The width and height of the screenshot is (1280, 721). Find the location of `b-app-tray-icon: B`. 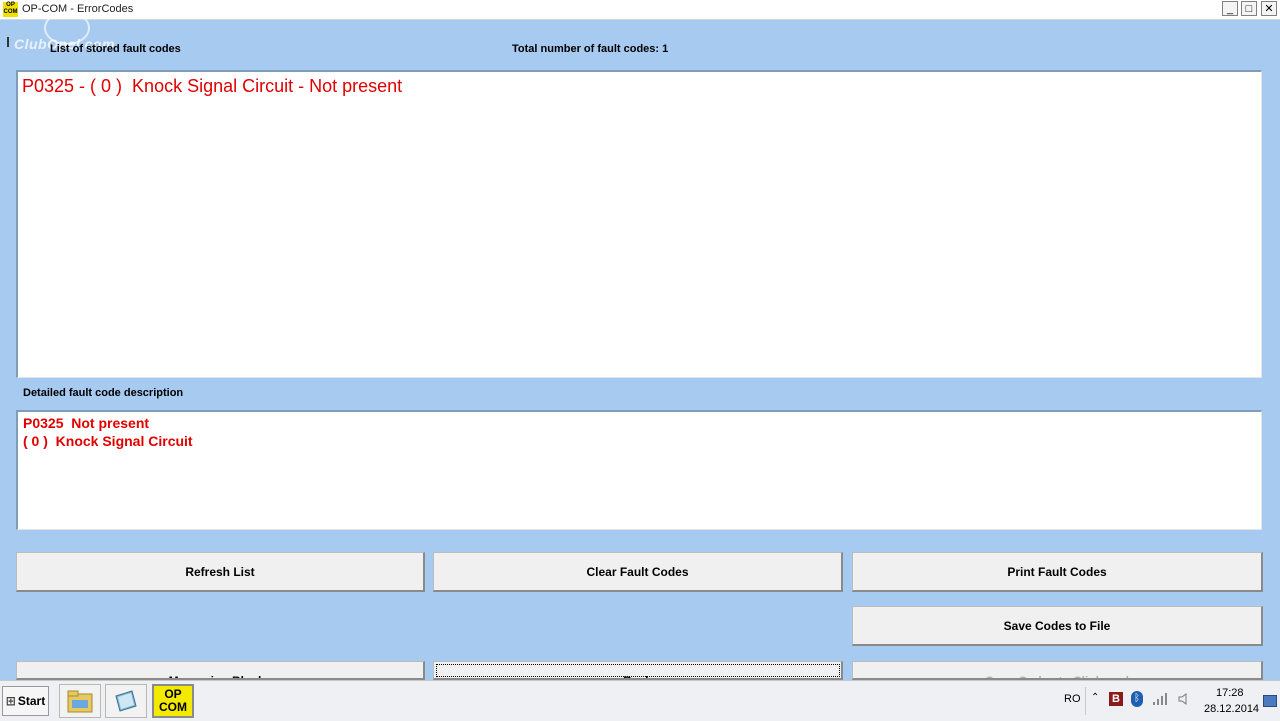

b-app-tray-icon: B is located at coordinates (1116, 699).